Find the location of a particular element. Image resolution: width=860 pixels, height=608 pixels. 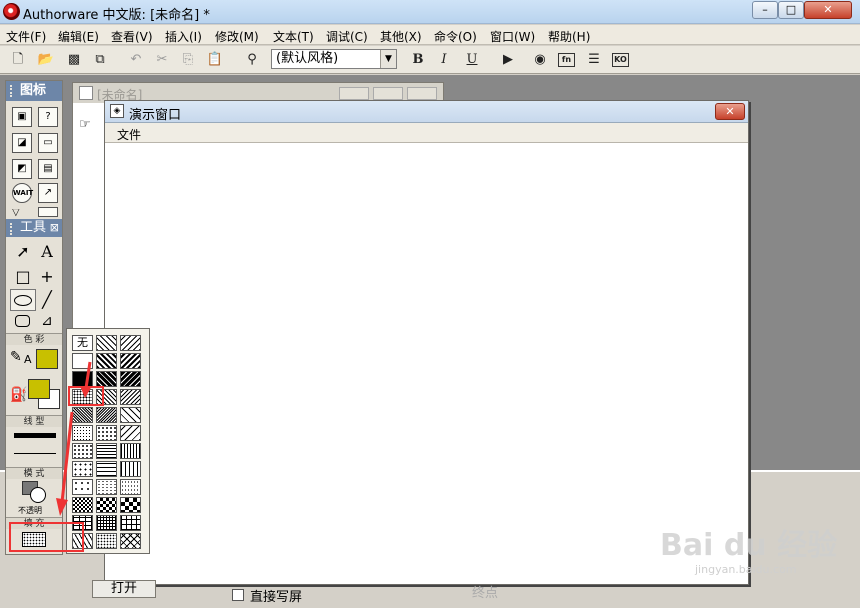

menu-window: 窗口(W) is located at coordinates (512, 36).